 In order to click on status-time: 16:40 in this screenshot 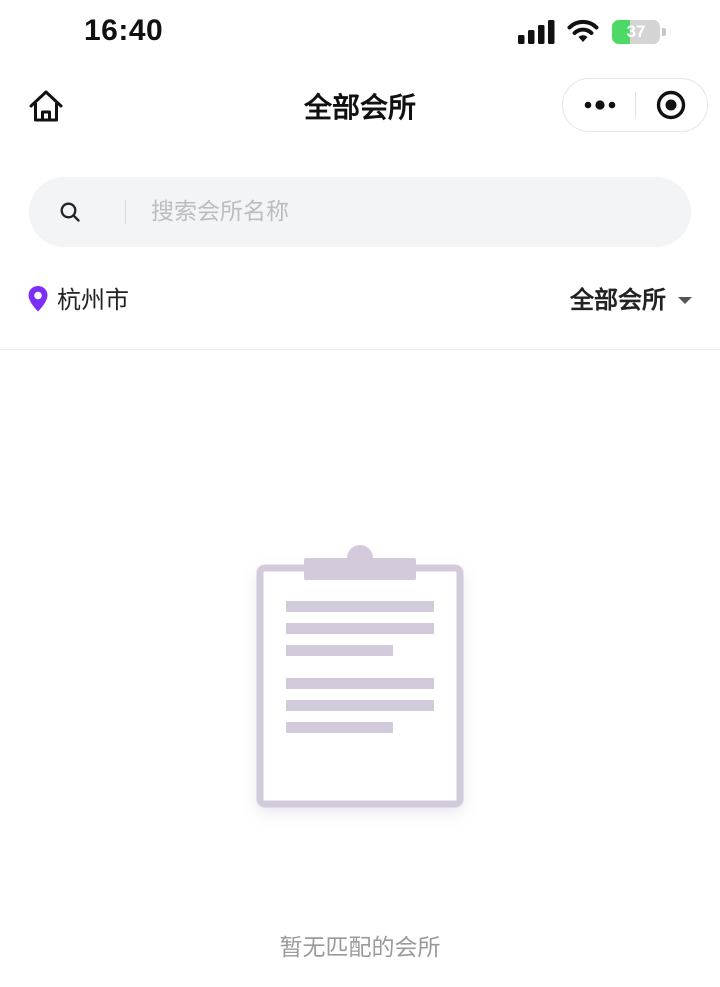, I will do `click(124, 30)`.